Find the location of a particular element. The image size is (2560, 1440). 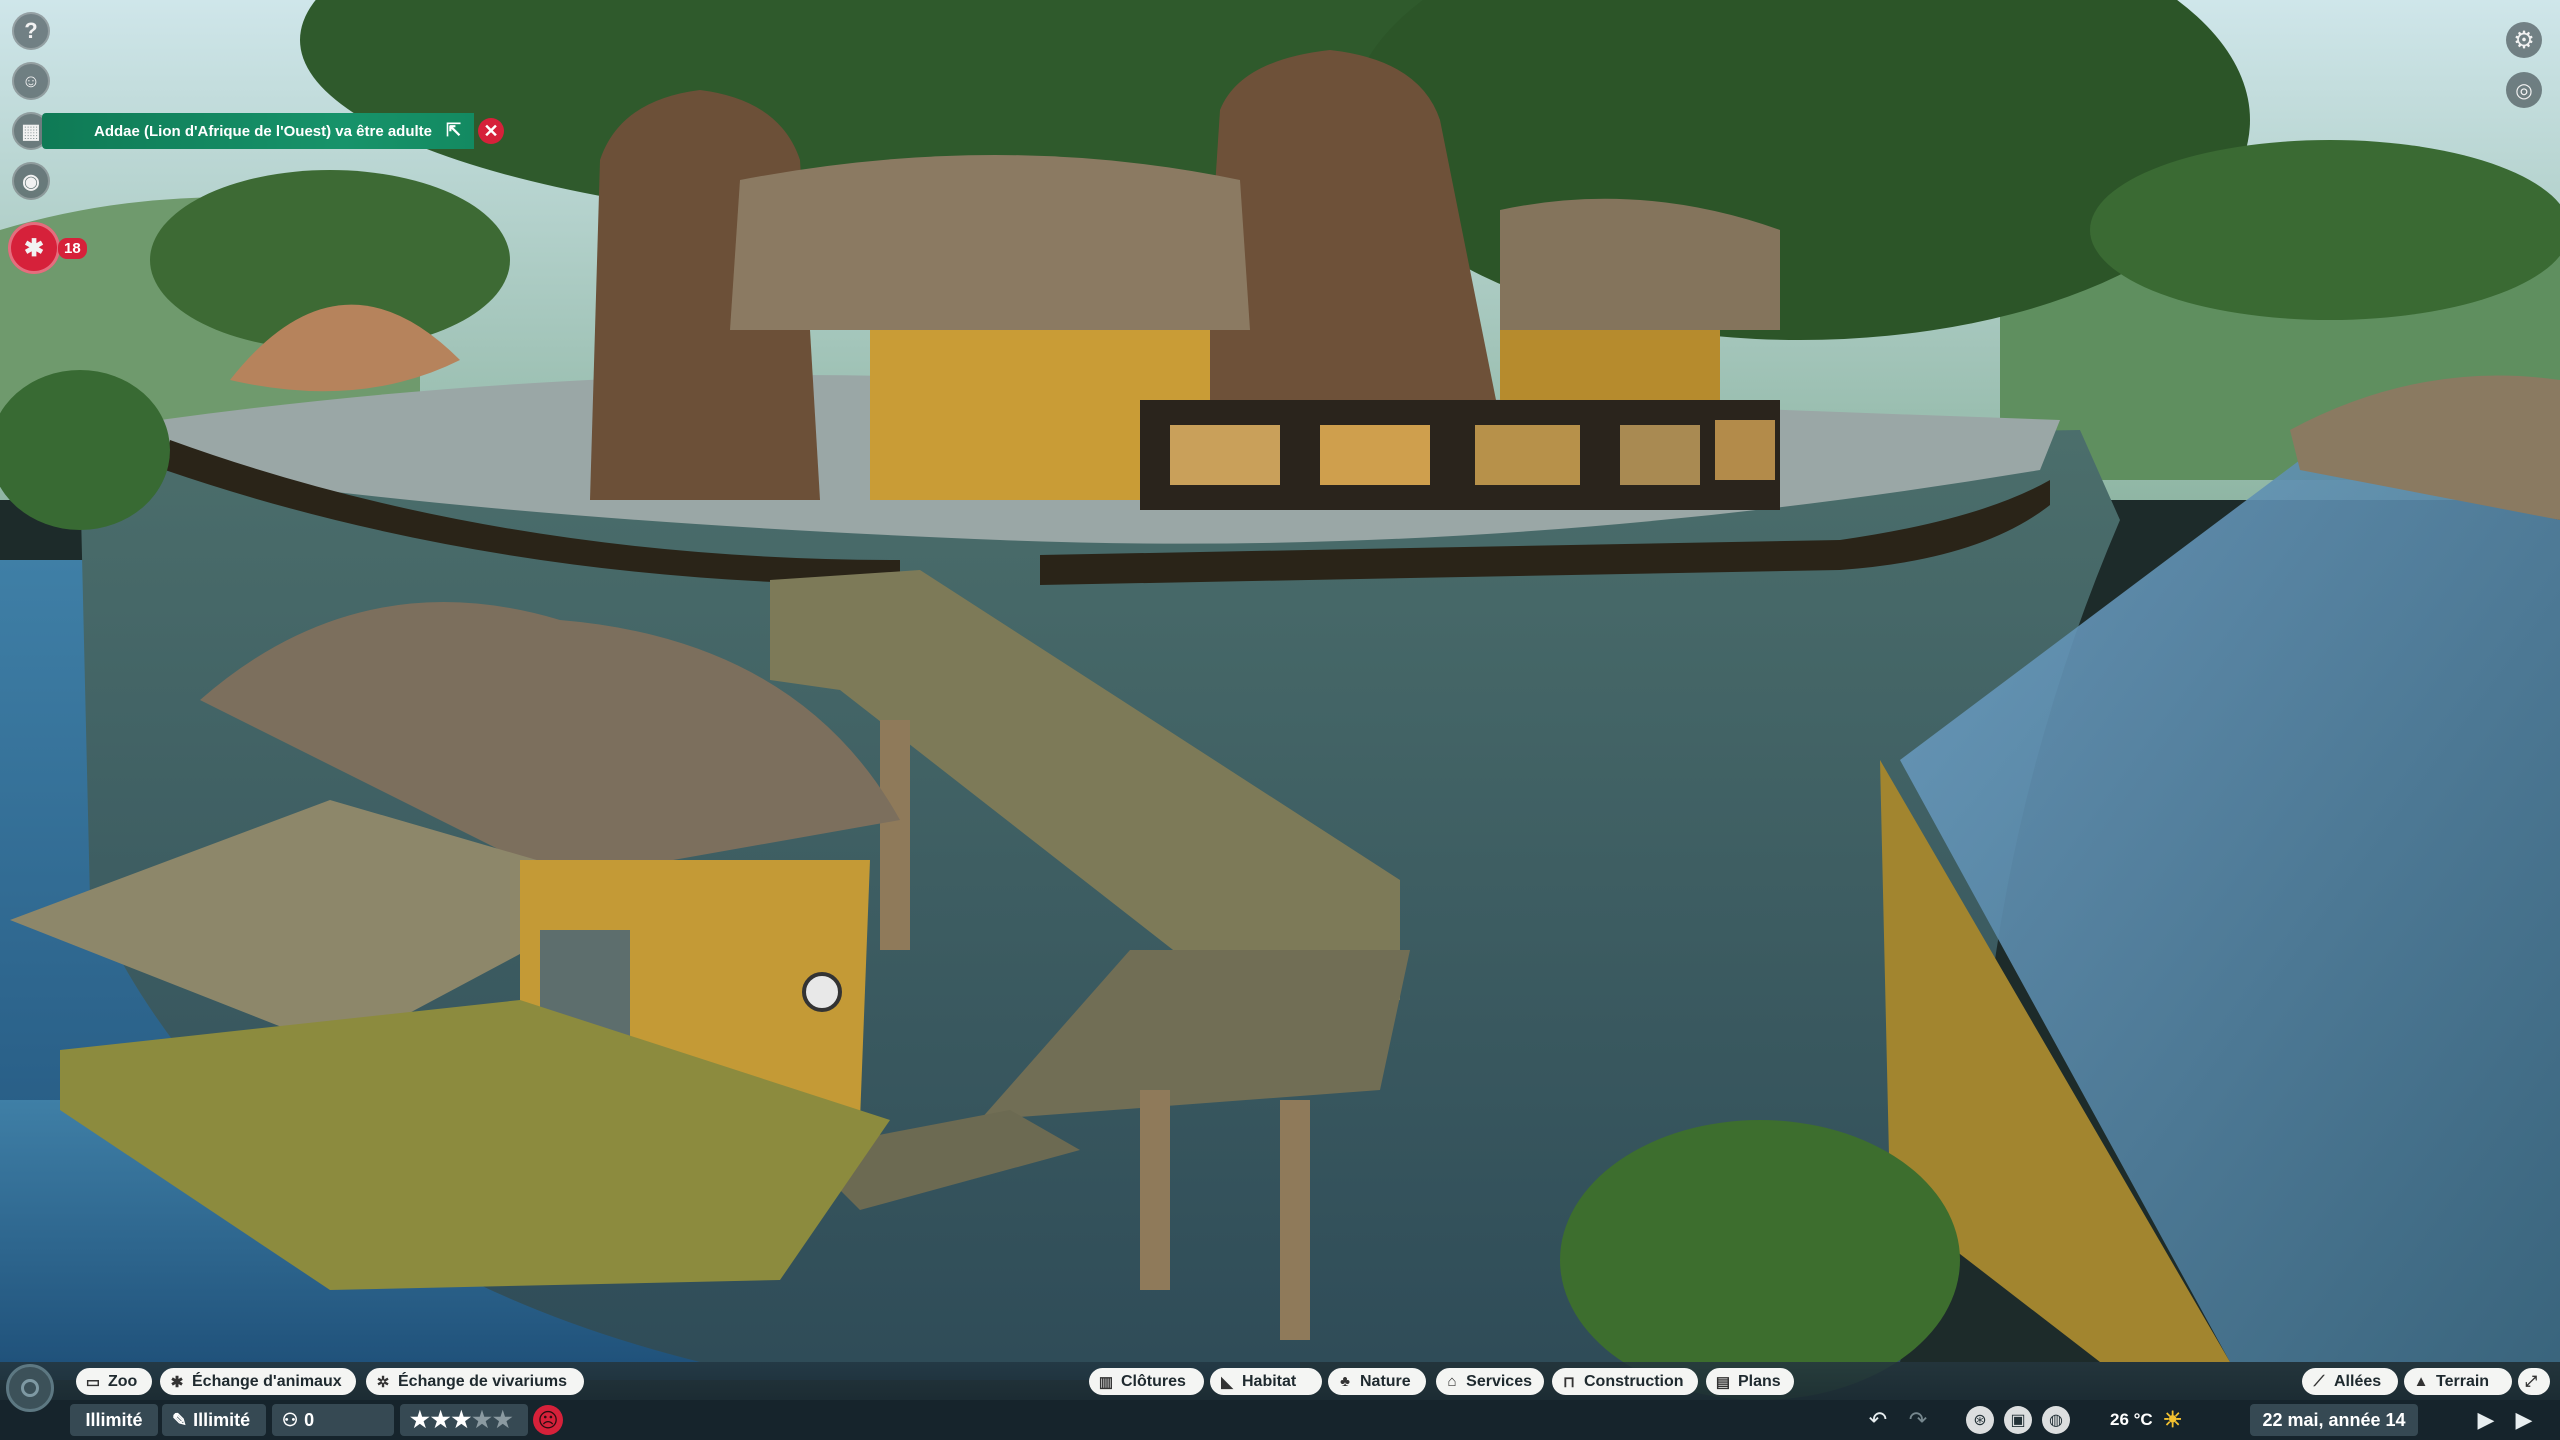

terrain-label: Terrain is located at coordinates (2463, 1381).